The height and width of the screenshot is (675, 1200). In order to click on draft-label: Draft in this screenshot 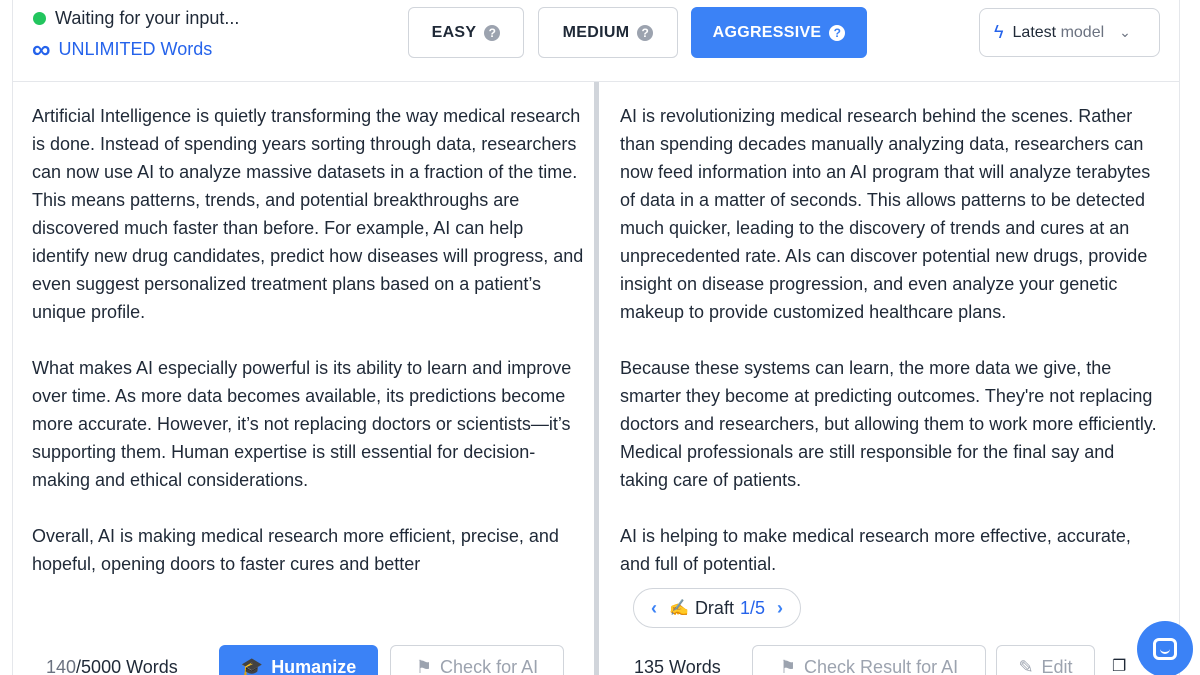, I will do `click(714, 607)`.